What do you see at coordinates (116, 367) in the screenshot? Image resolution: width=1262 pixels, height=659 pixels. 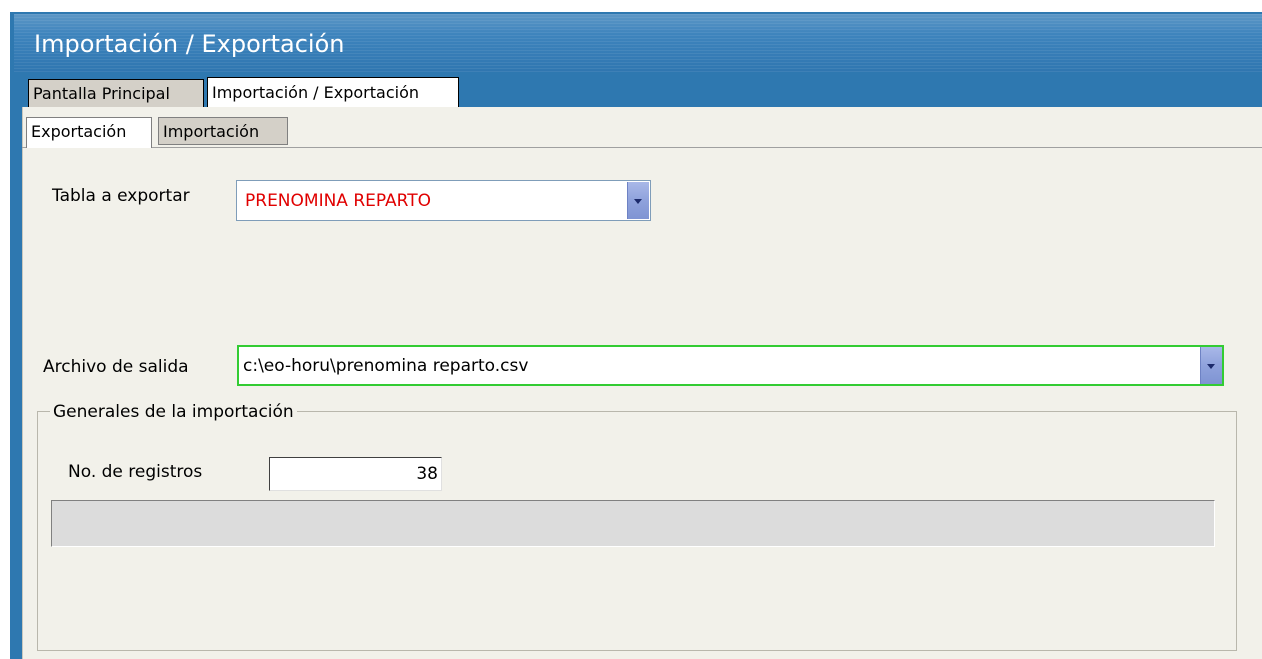 I see `output-file-label: Archivo de salida` at bounding box center [116, 367].